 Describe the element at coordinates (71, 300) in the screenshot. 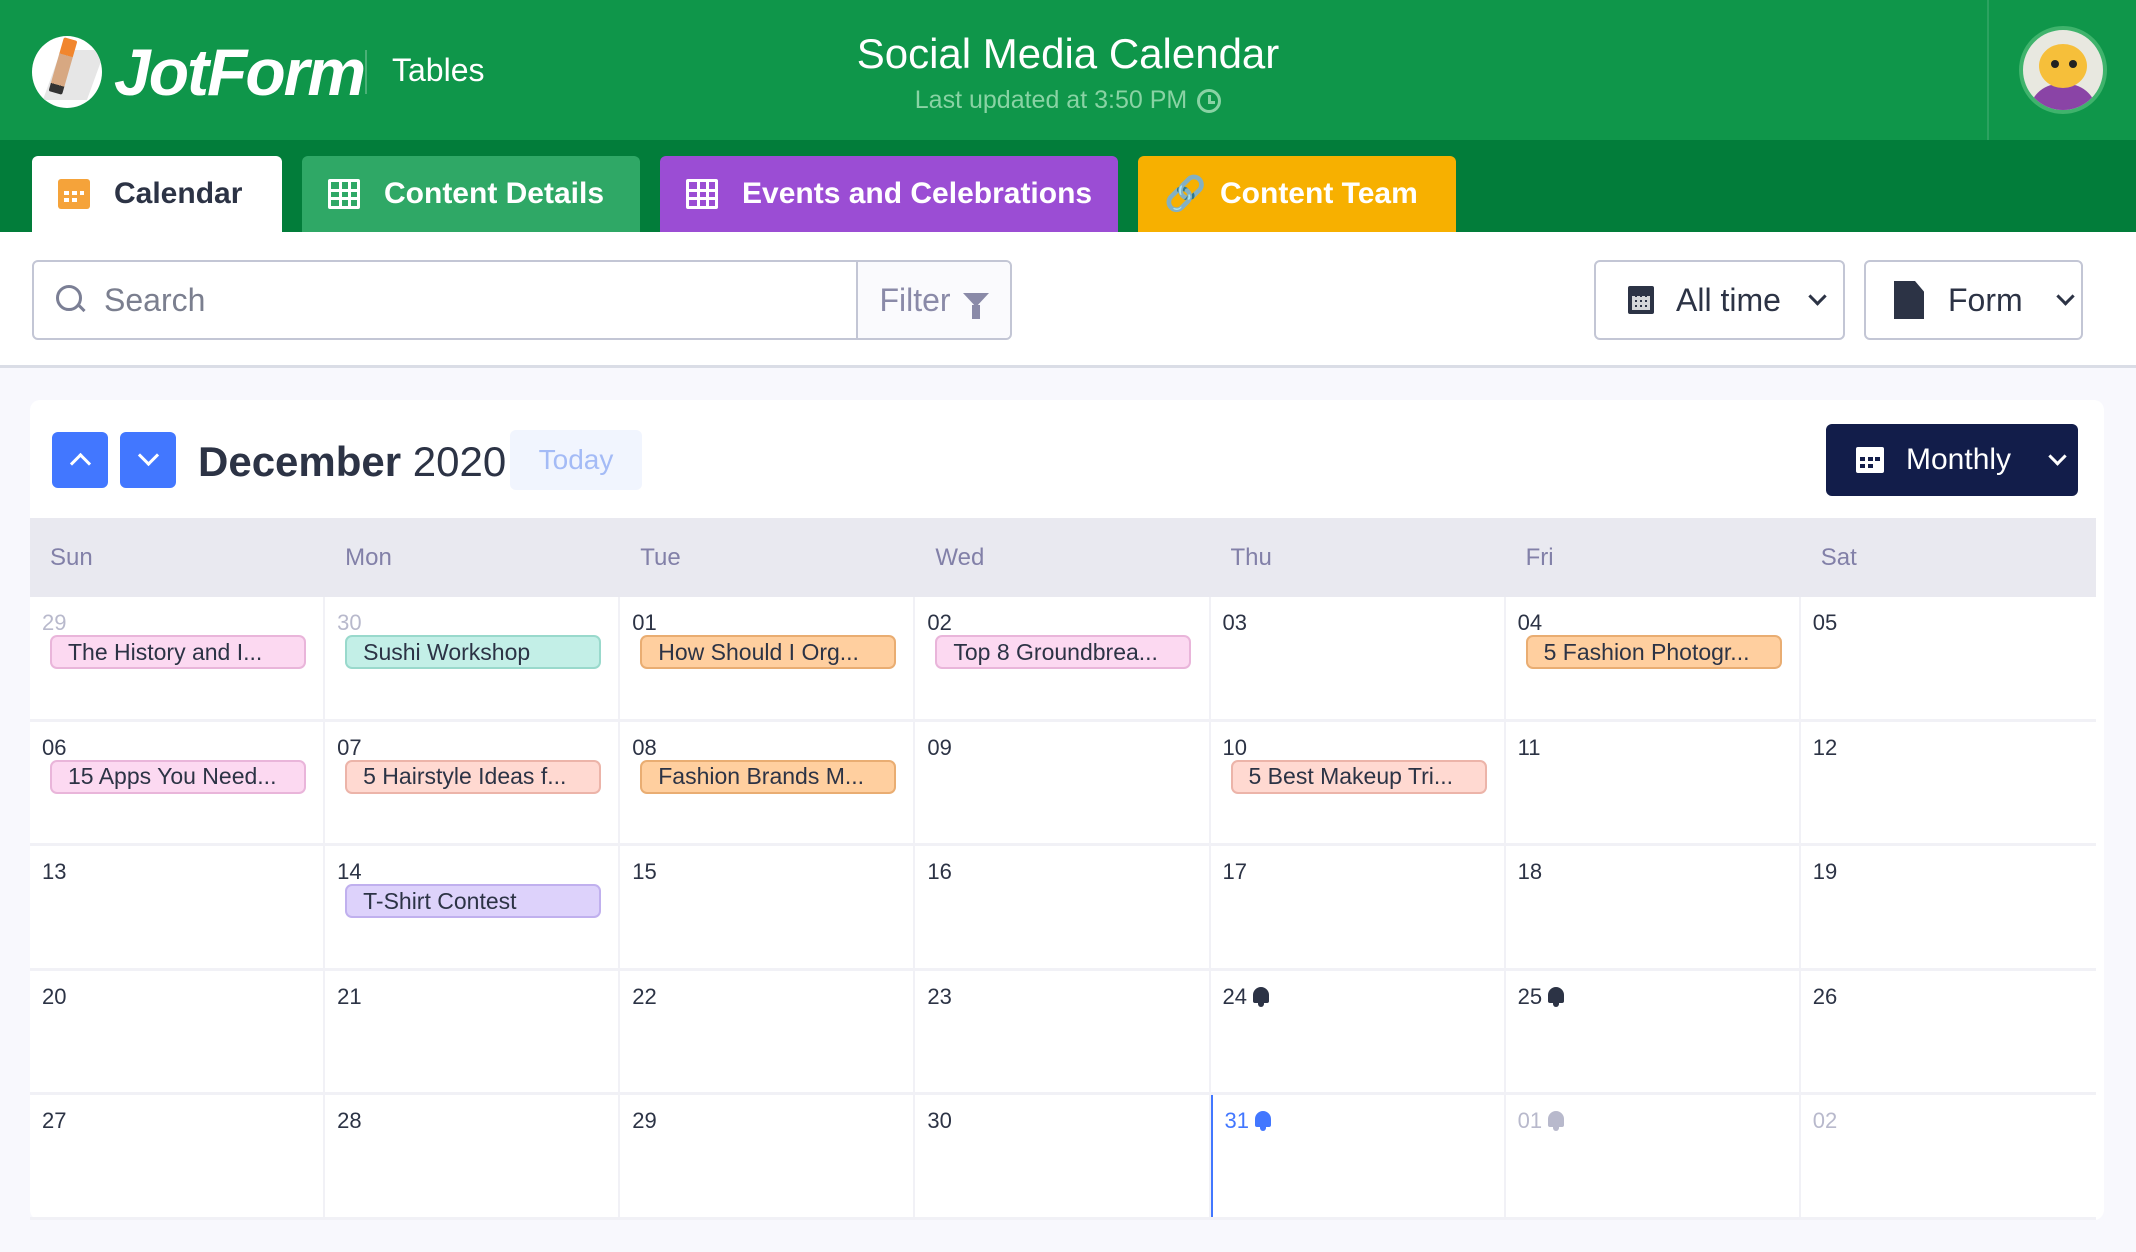

I see `search-icon` at that location.